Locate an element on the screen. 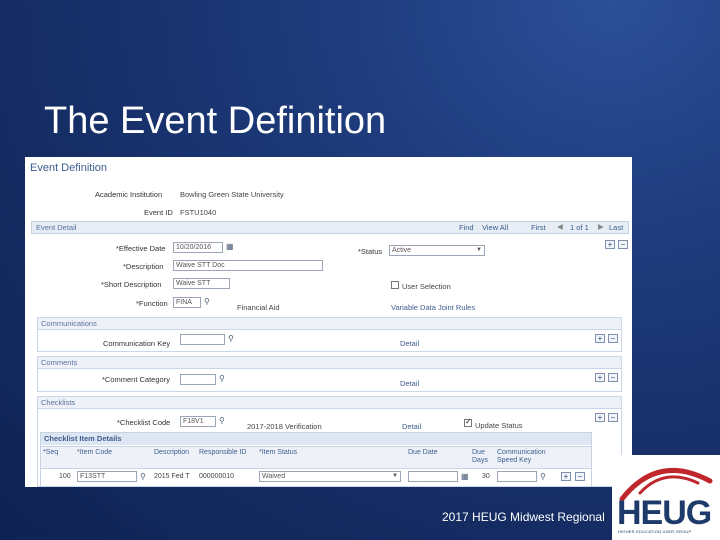 Image resolution: width=720 pixels, height=540 pixels. column-header-item-code: *Item Code is located at coordinates (95, 452).